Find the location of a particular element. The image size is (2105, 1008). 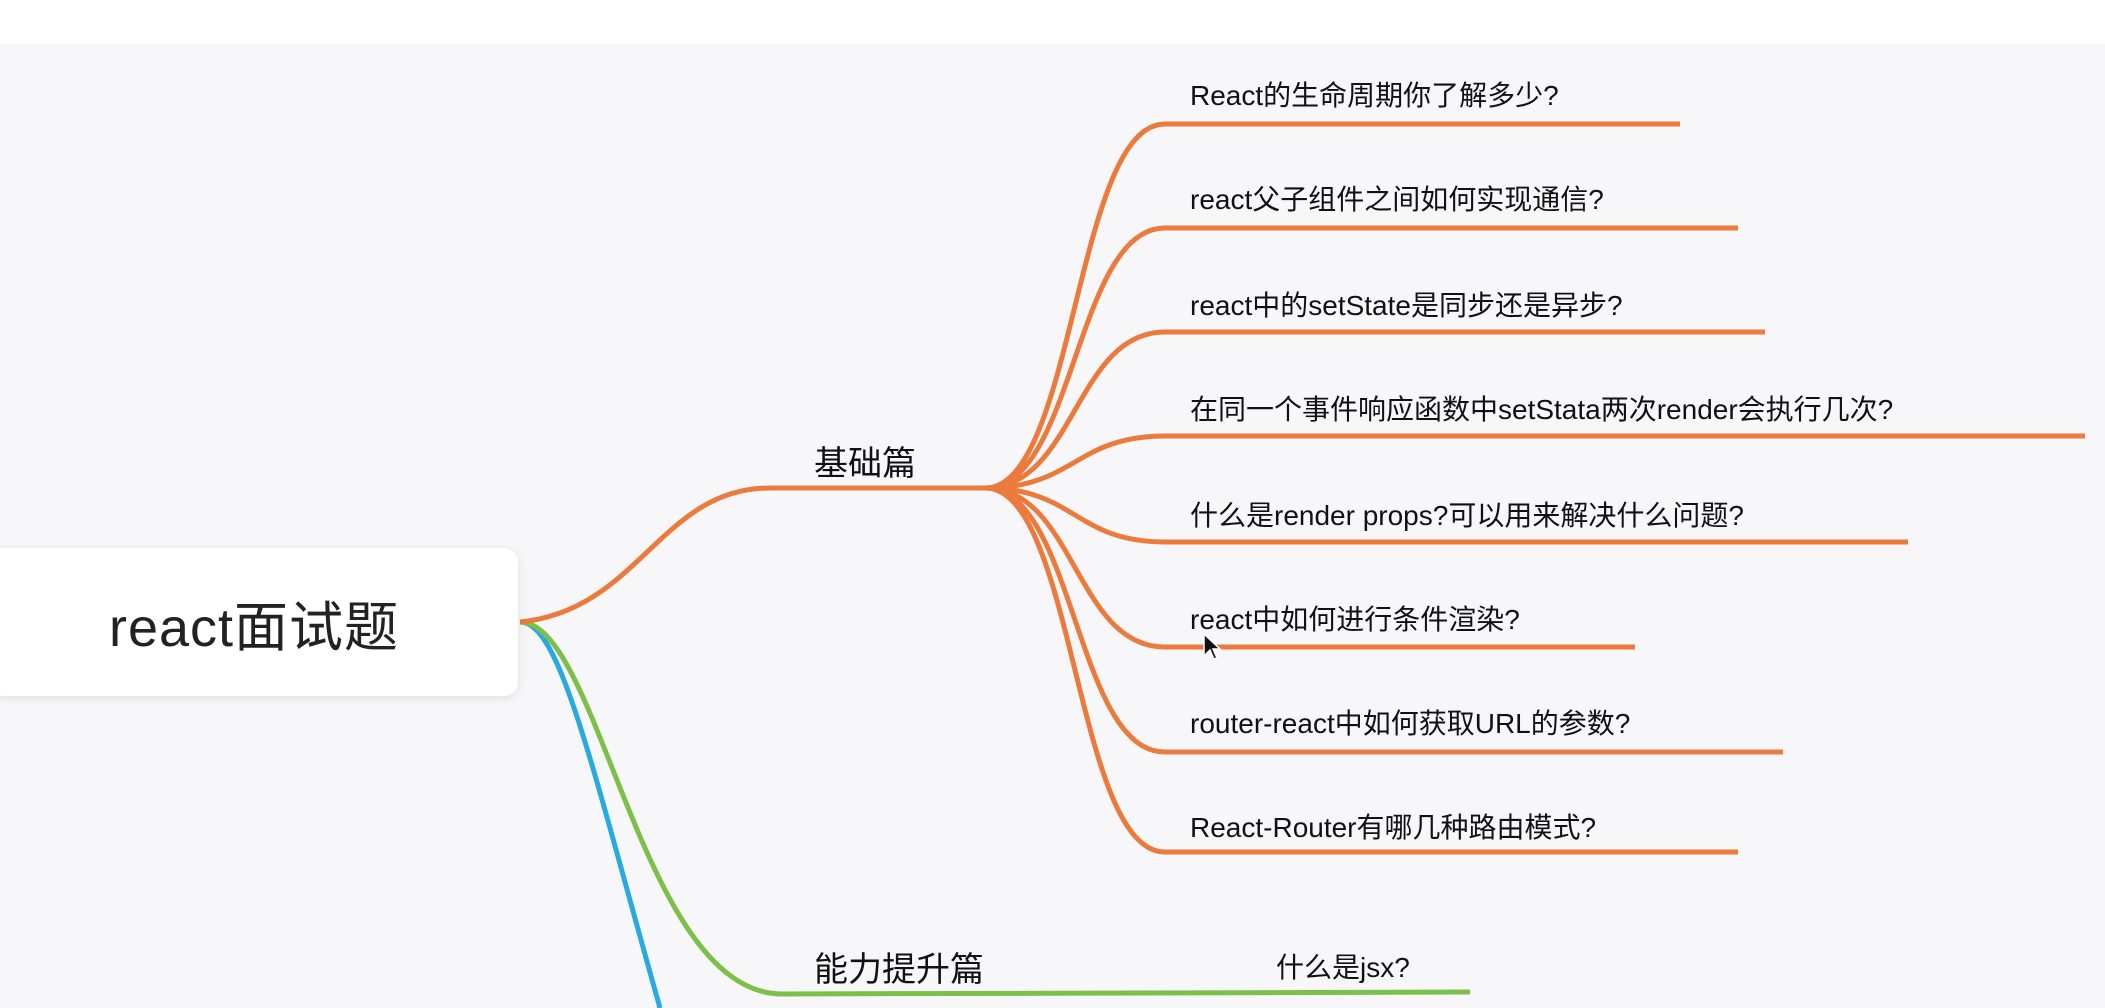

branch-ability-label: 能力提升篇 is located at coordinates (899, 966).